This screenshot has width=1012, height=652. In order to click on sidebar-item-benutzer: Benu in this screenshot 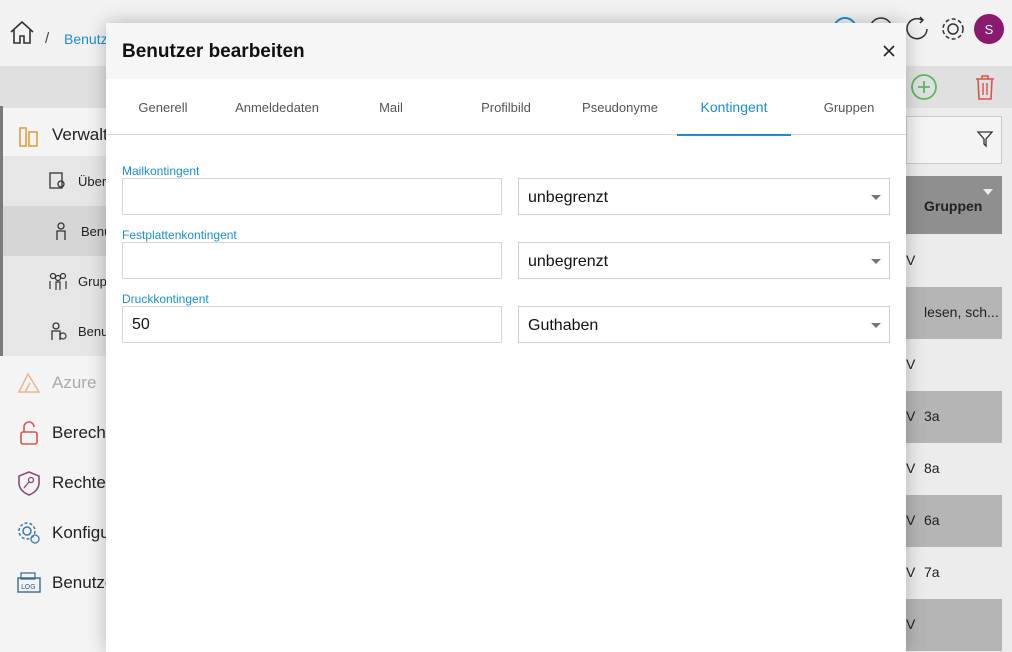, I will do `click(55, 231)`.